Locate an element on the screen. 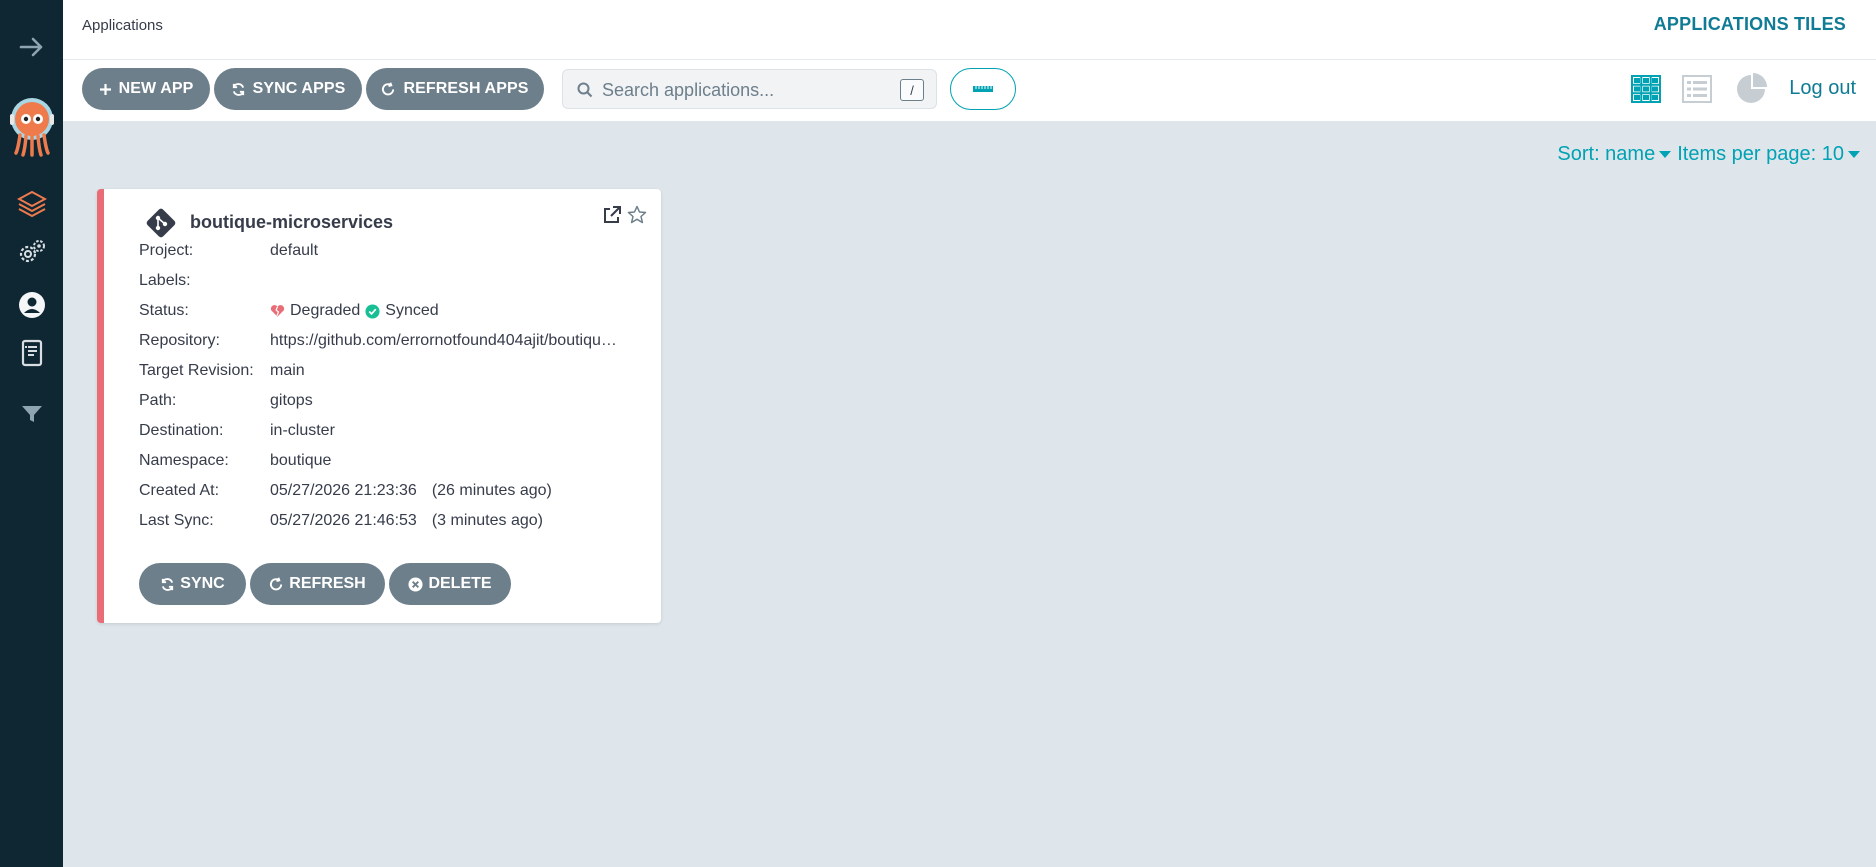 The image size is (1876, 867). refresh-label: REFRESH is located at coordinates (327, 583).